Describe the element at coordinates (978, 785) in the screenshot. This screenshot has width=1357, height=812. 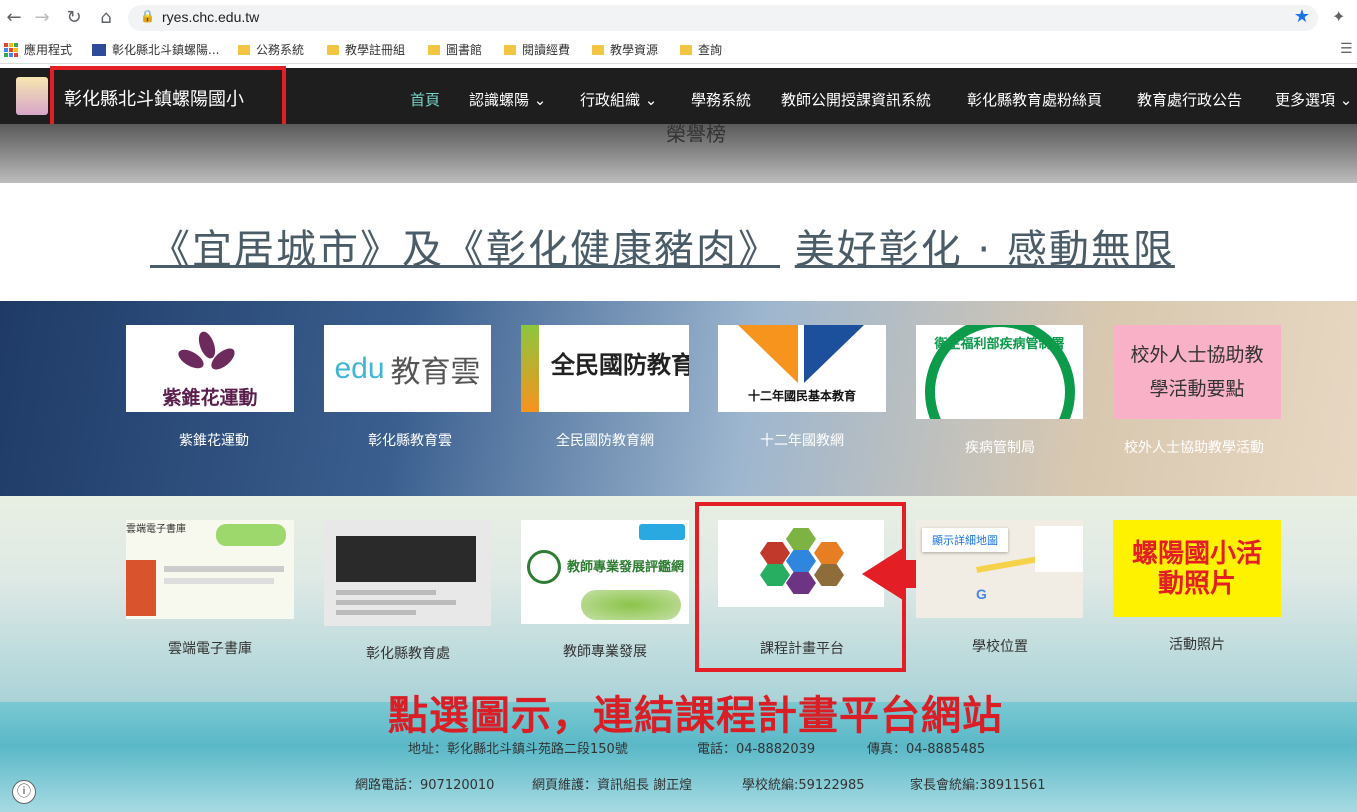
I see `footer-parent-id: 家長會統編:38911561` at that location.